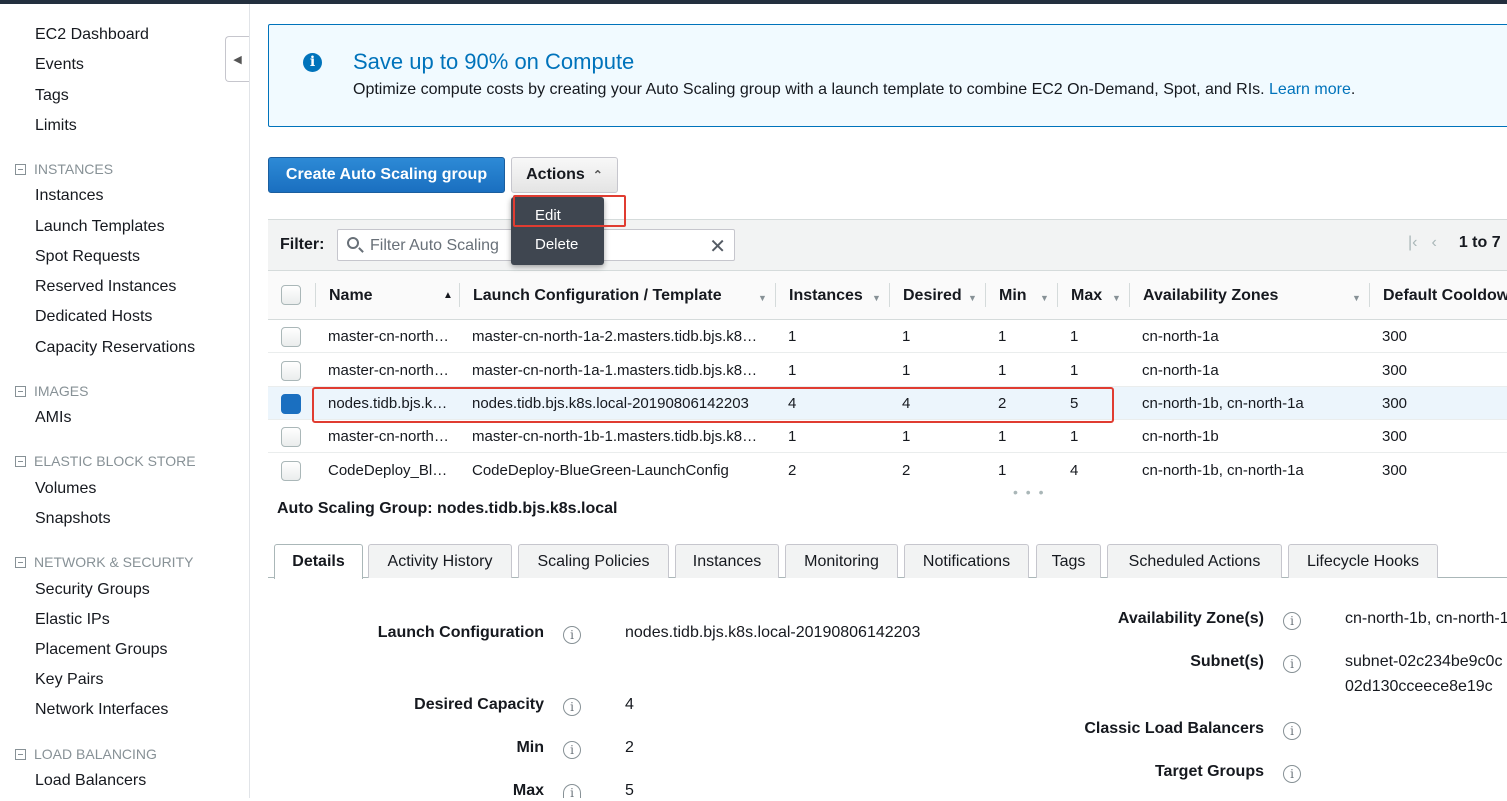 Image resolution: width=1507 pixels, height=801 pixels. What do you see at coordinates (105, 287) in the screenshot?
I see `sidebar-item-reserved-instances: Reserved Instances` at bounding box center [105, 287].